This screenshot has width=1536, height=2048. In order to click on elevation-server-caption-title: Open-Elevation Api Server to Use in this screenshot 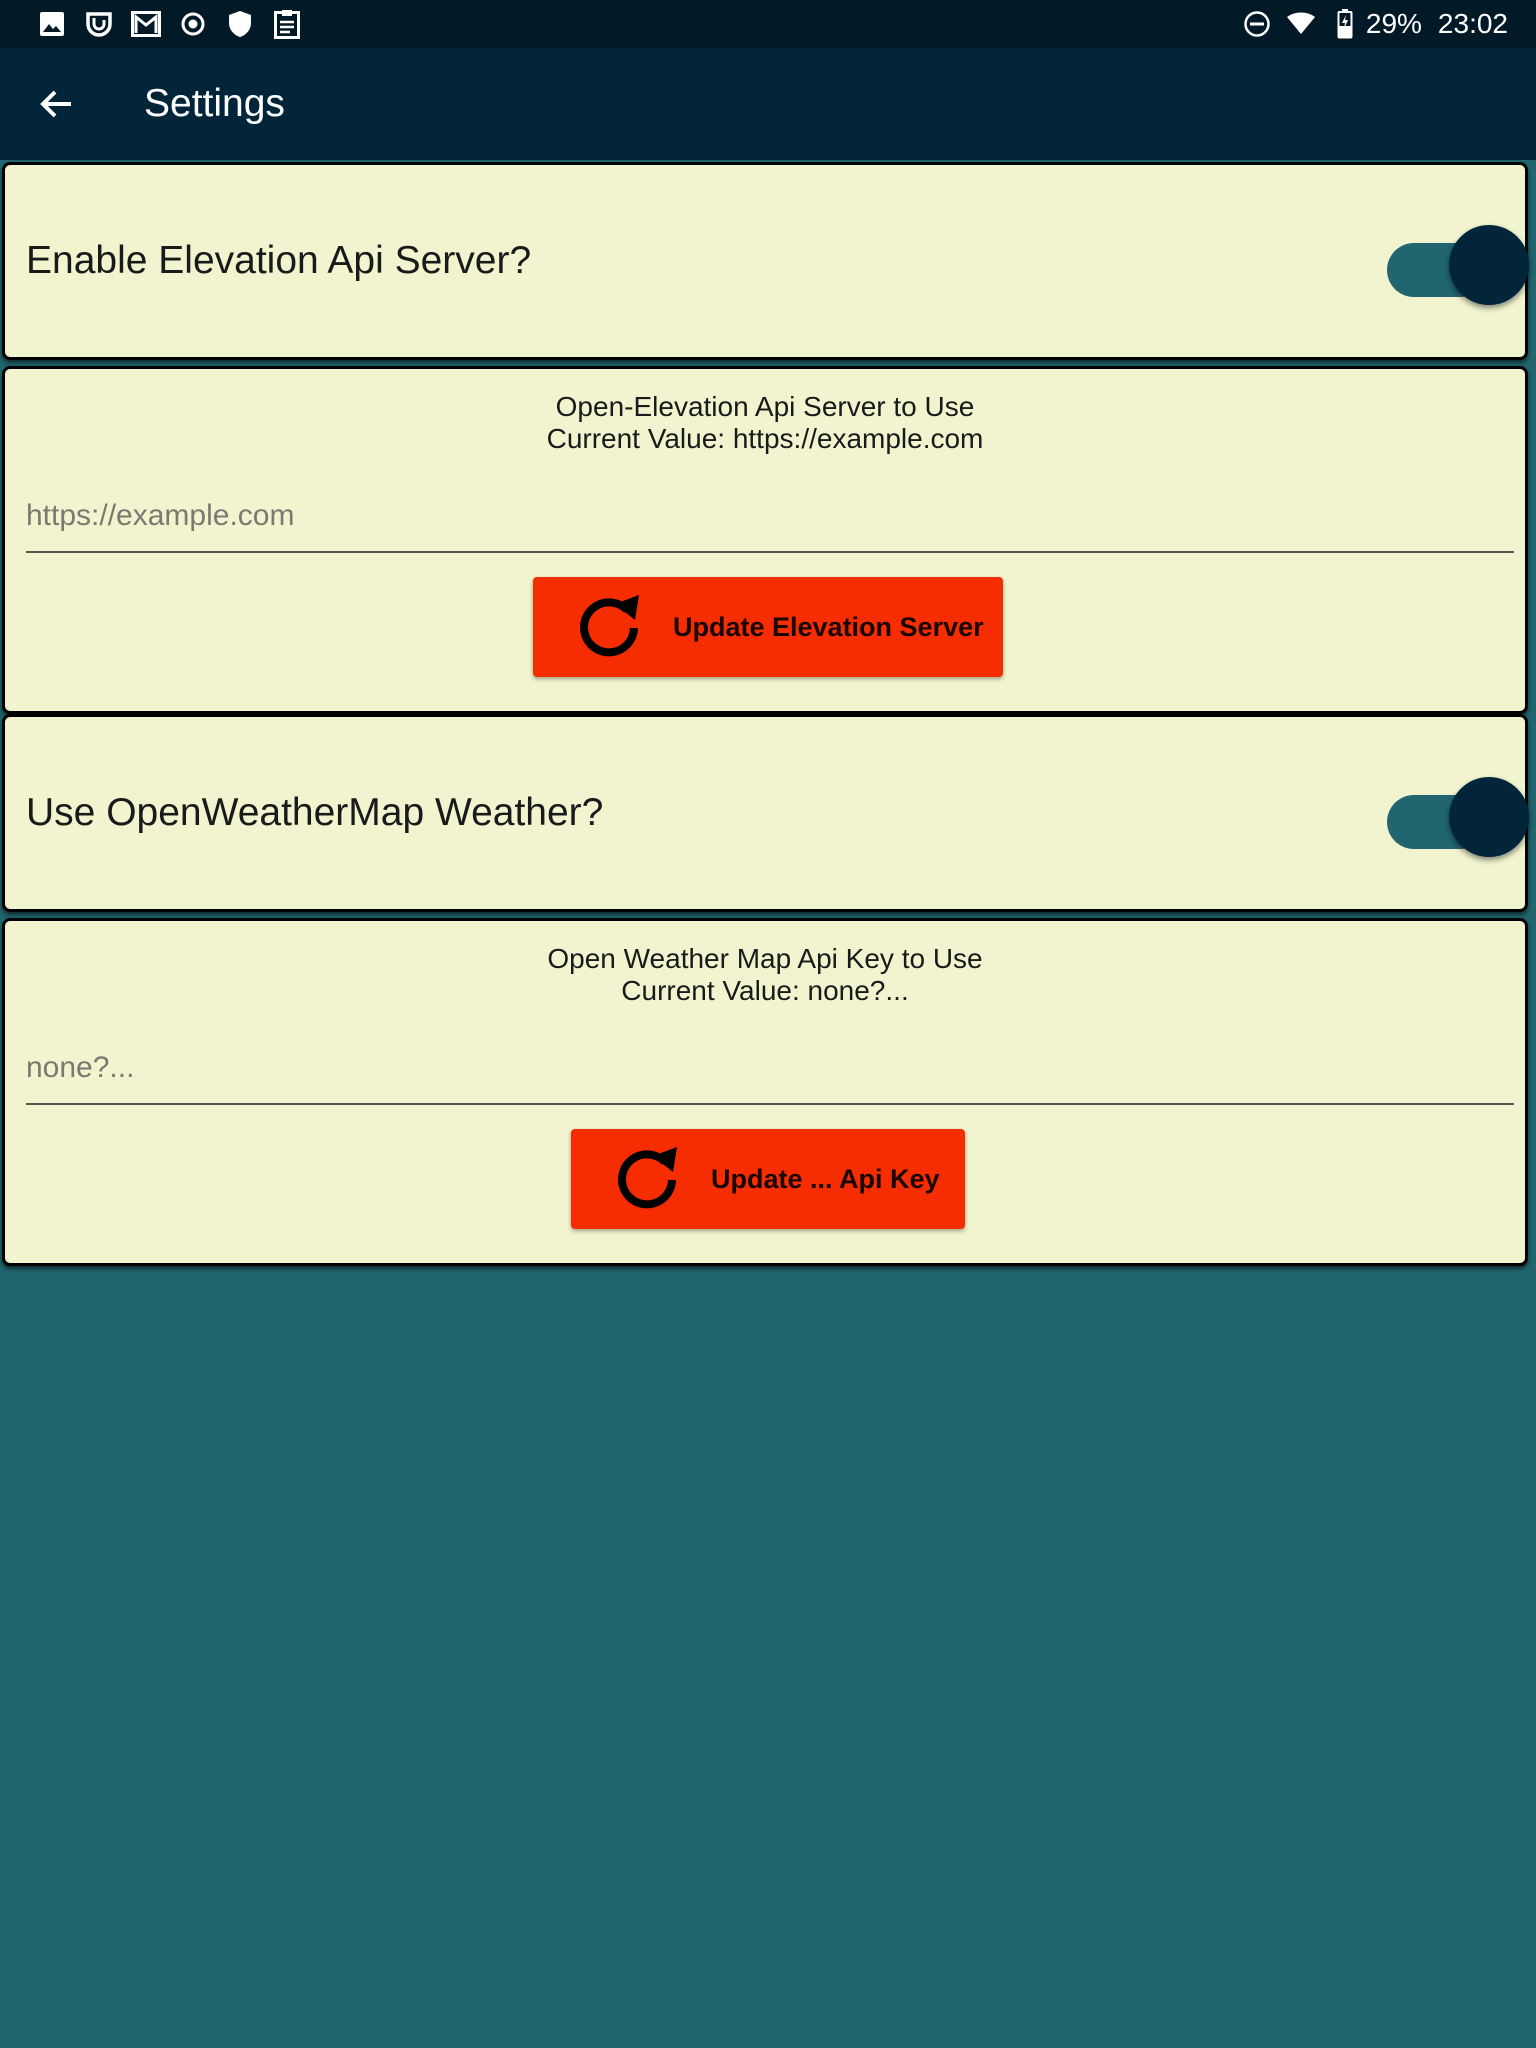, I will do `click(765, 406)`.